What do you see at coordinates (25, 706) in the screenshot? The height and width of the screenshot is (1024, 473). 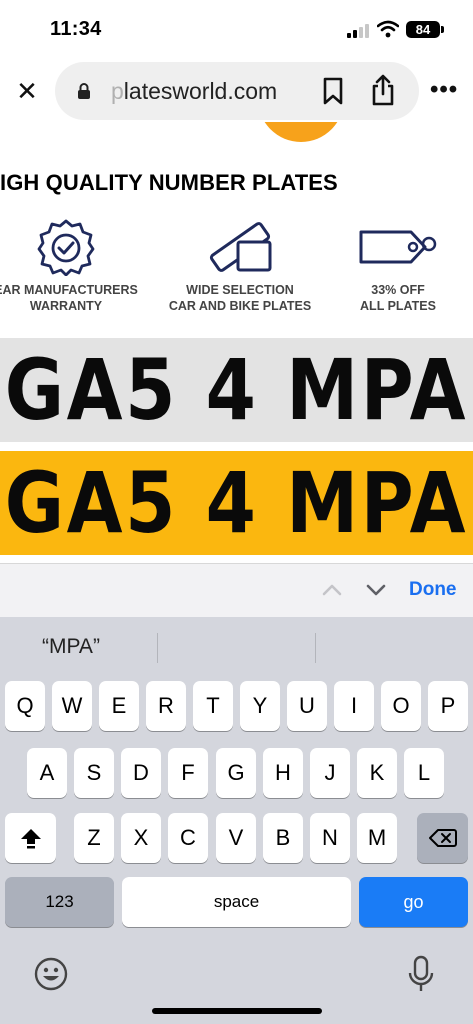 I see `key-q: Q` at bounding box center [25, 706].